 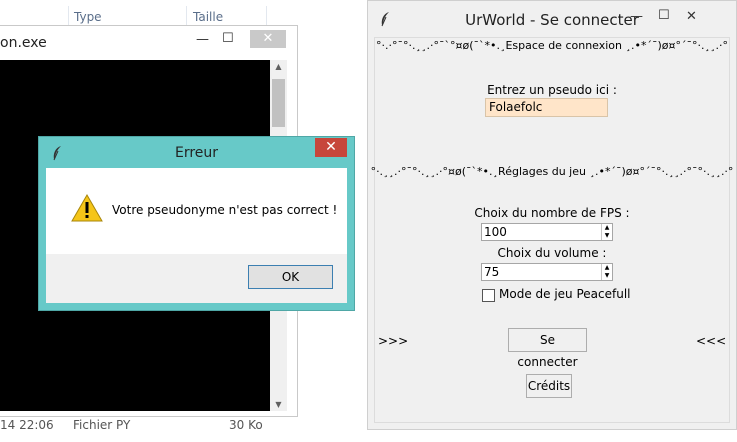 I want to click on peaceful-checkbox, so click(x=488, y=295).